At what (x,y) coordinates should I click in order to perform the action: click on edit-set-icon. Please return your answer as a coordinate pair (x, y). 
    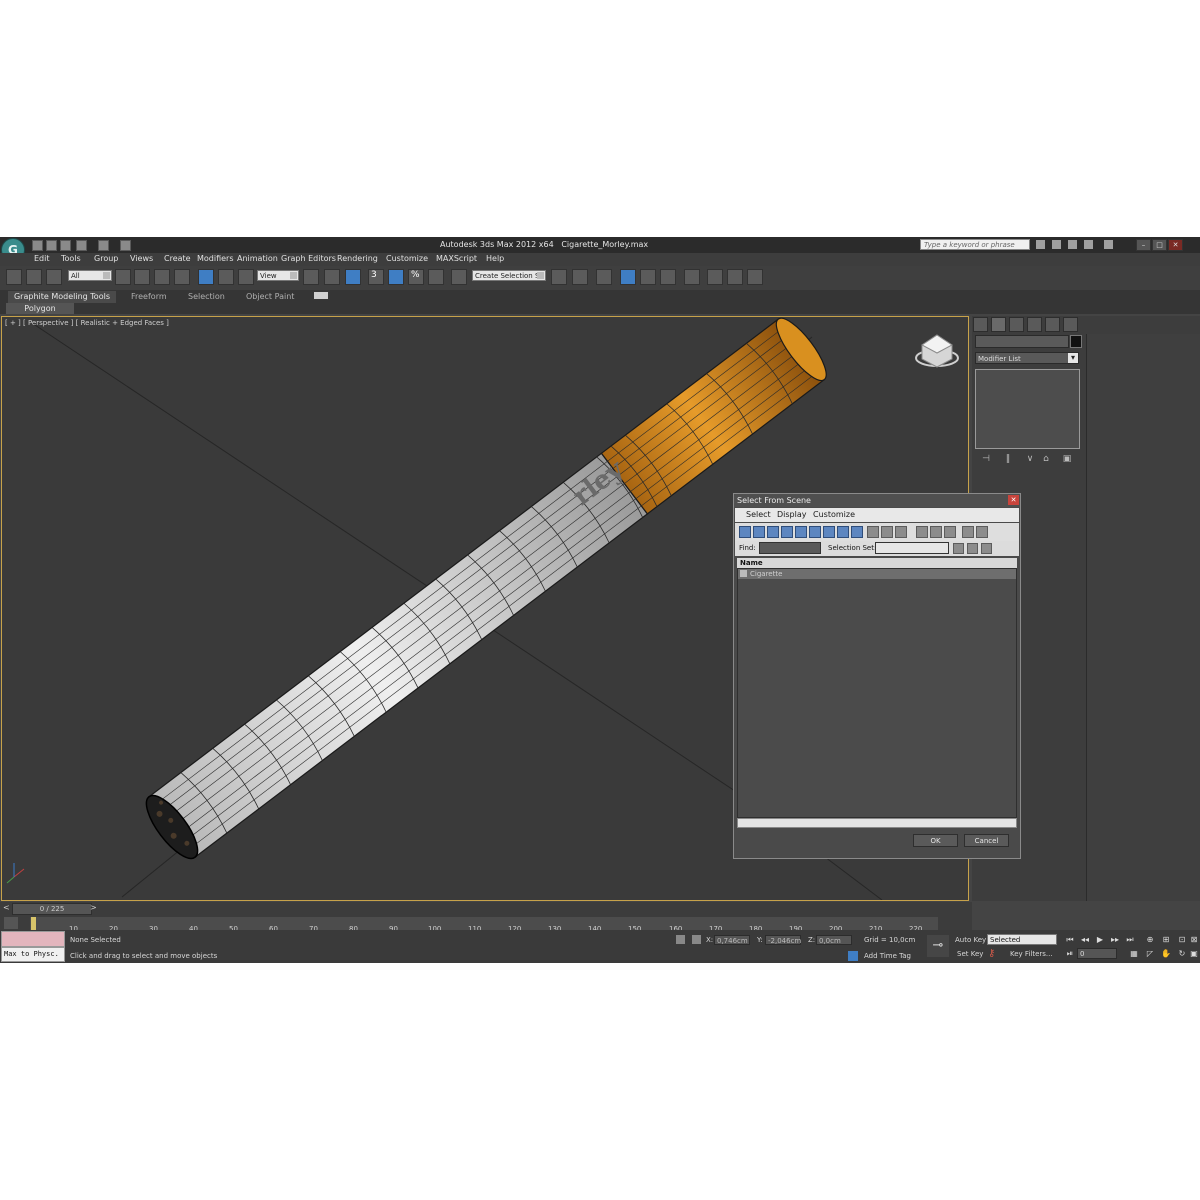
    Looking at the image, I should click on (972, 548).